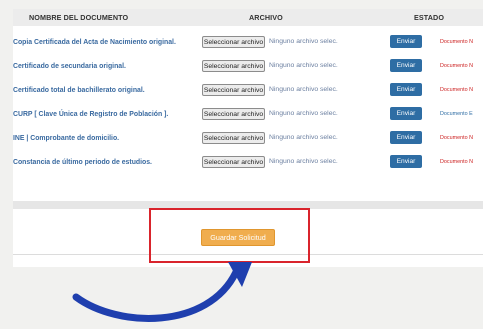 The width and height of the screenshot is (483, 329). Describe the element at coordinates (162, 292) in the screenshot. I see `curved-arrow-icon` at that location.